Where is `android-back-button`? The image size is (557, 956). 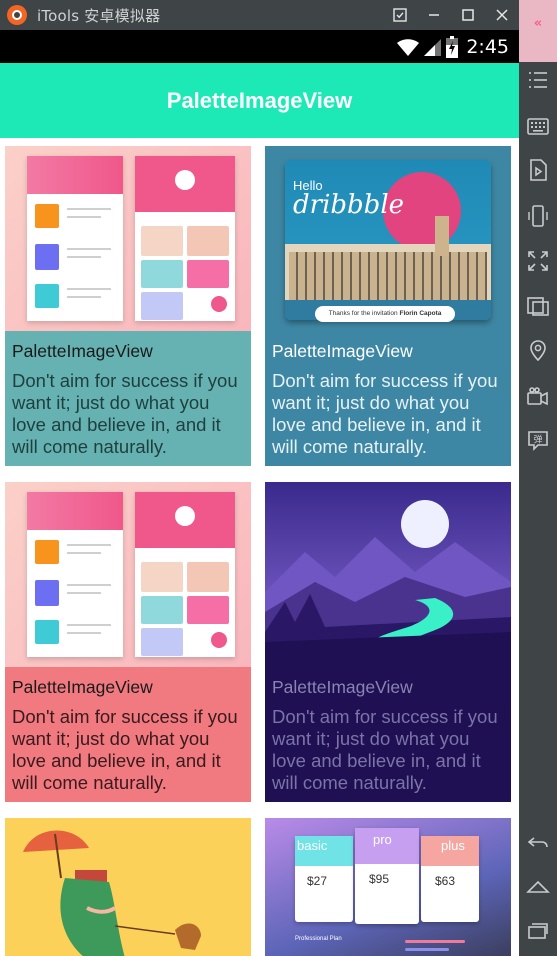
android-back-button is located at coordinates (538, 842).